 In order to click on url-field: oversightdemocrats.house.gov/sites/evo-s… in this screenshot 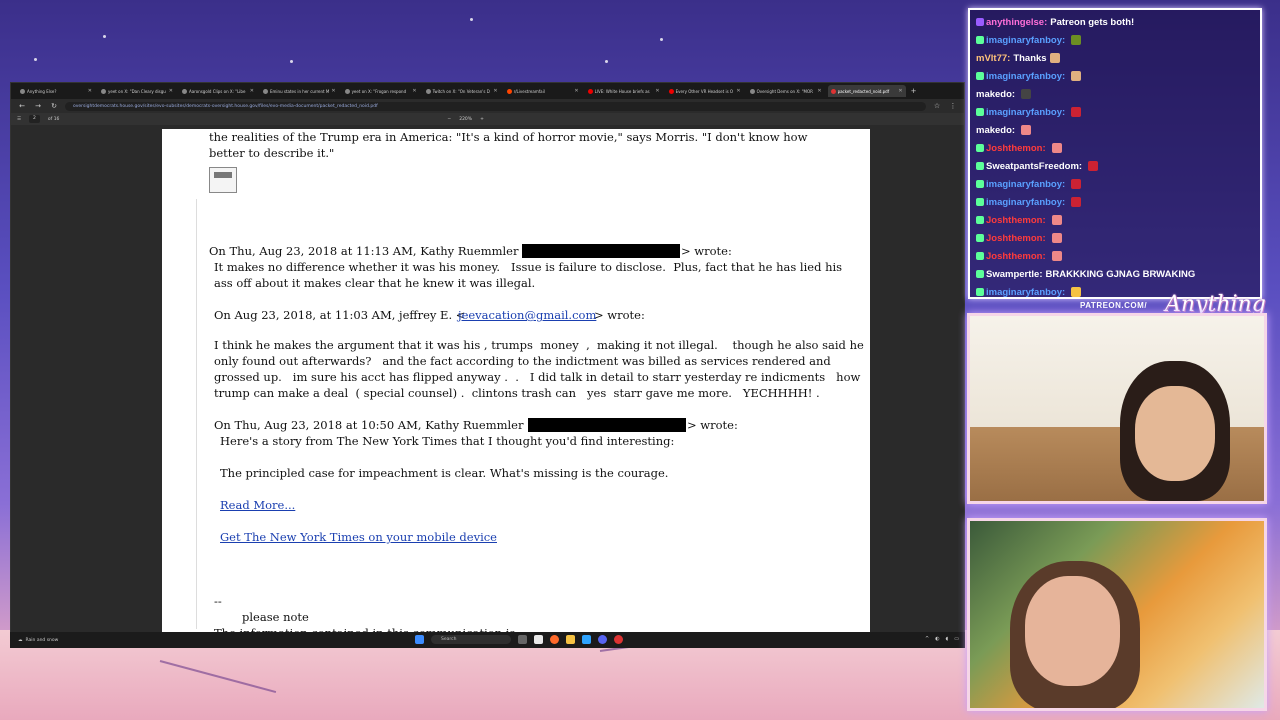, I will do `click(495, 106)`.